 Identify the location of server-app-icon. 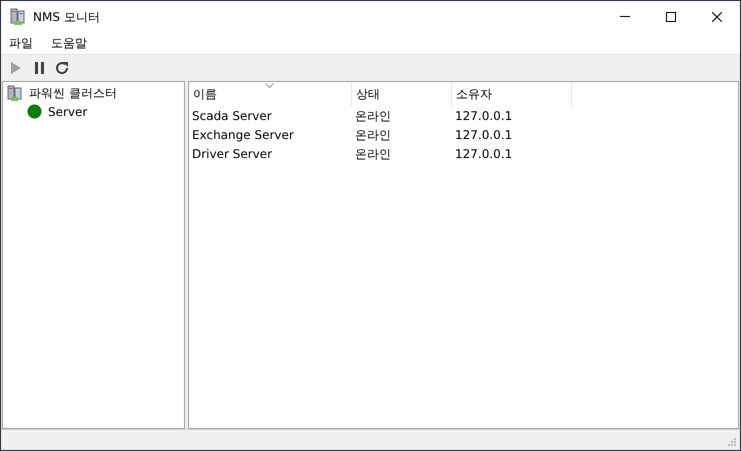
(18, 17).